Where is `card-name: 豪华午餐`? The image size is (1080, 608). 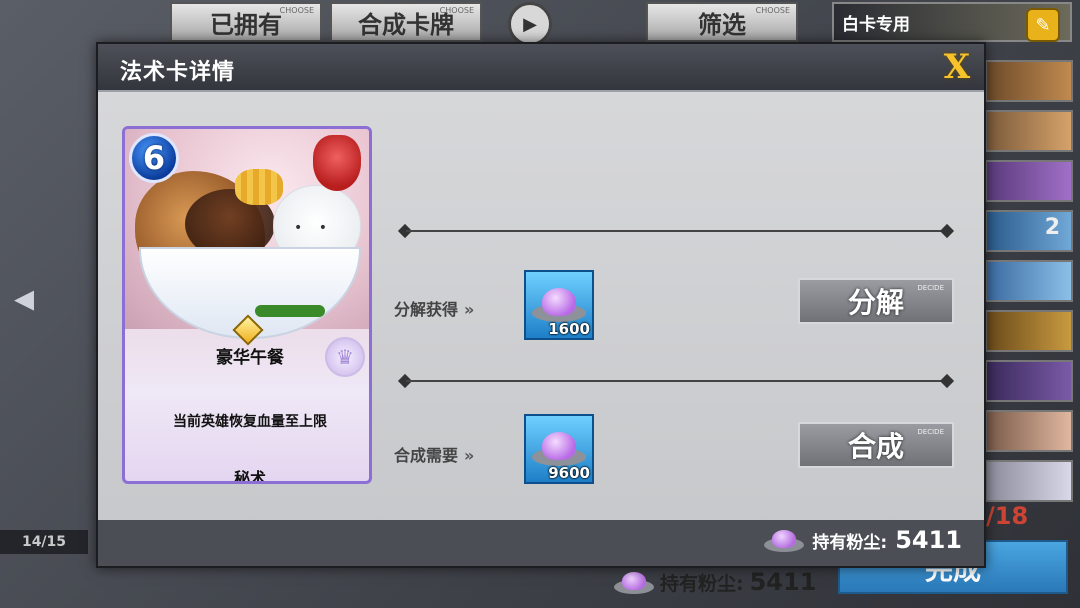 card-name: 豪华午餐 is located at coordinates (250, 358).